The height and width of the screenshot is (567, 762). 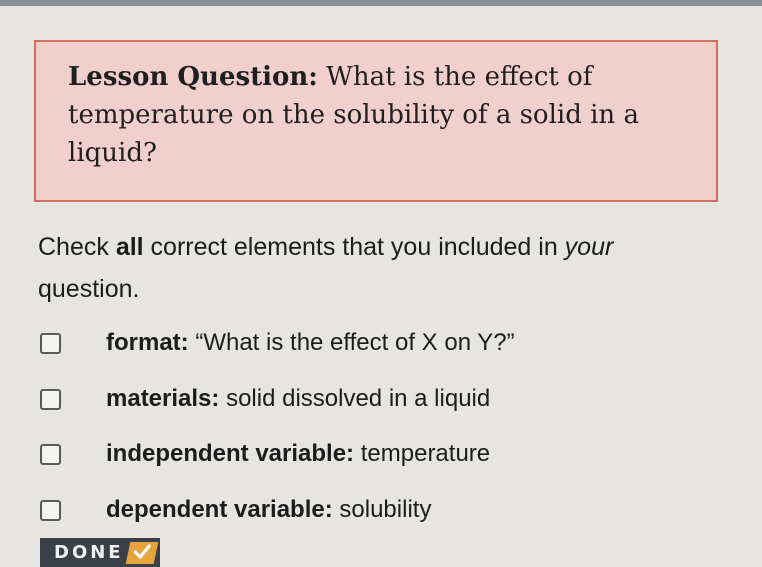 I want to click on option-label: dependent variable: solubility, so click(x=268, y=510).